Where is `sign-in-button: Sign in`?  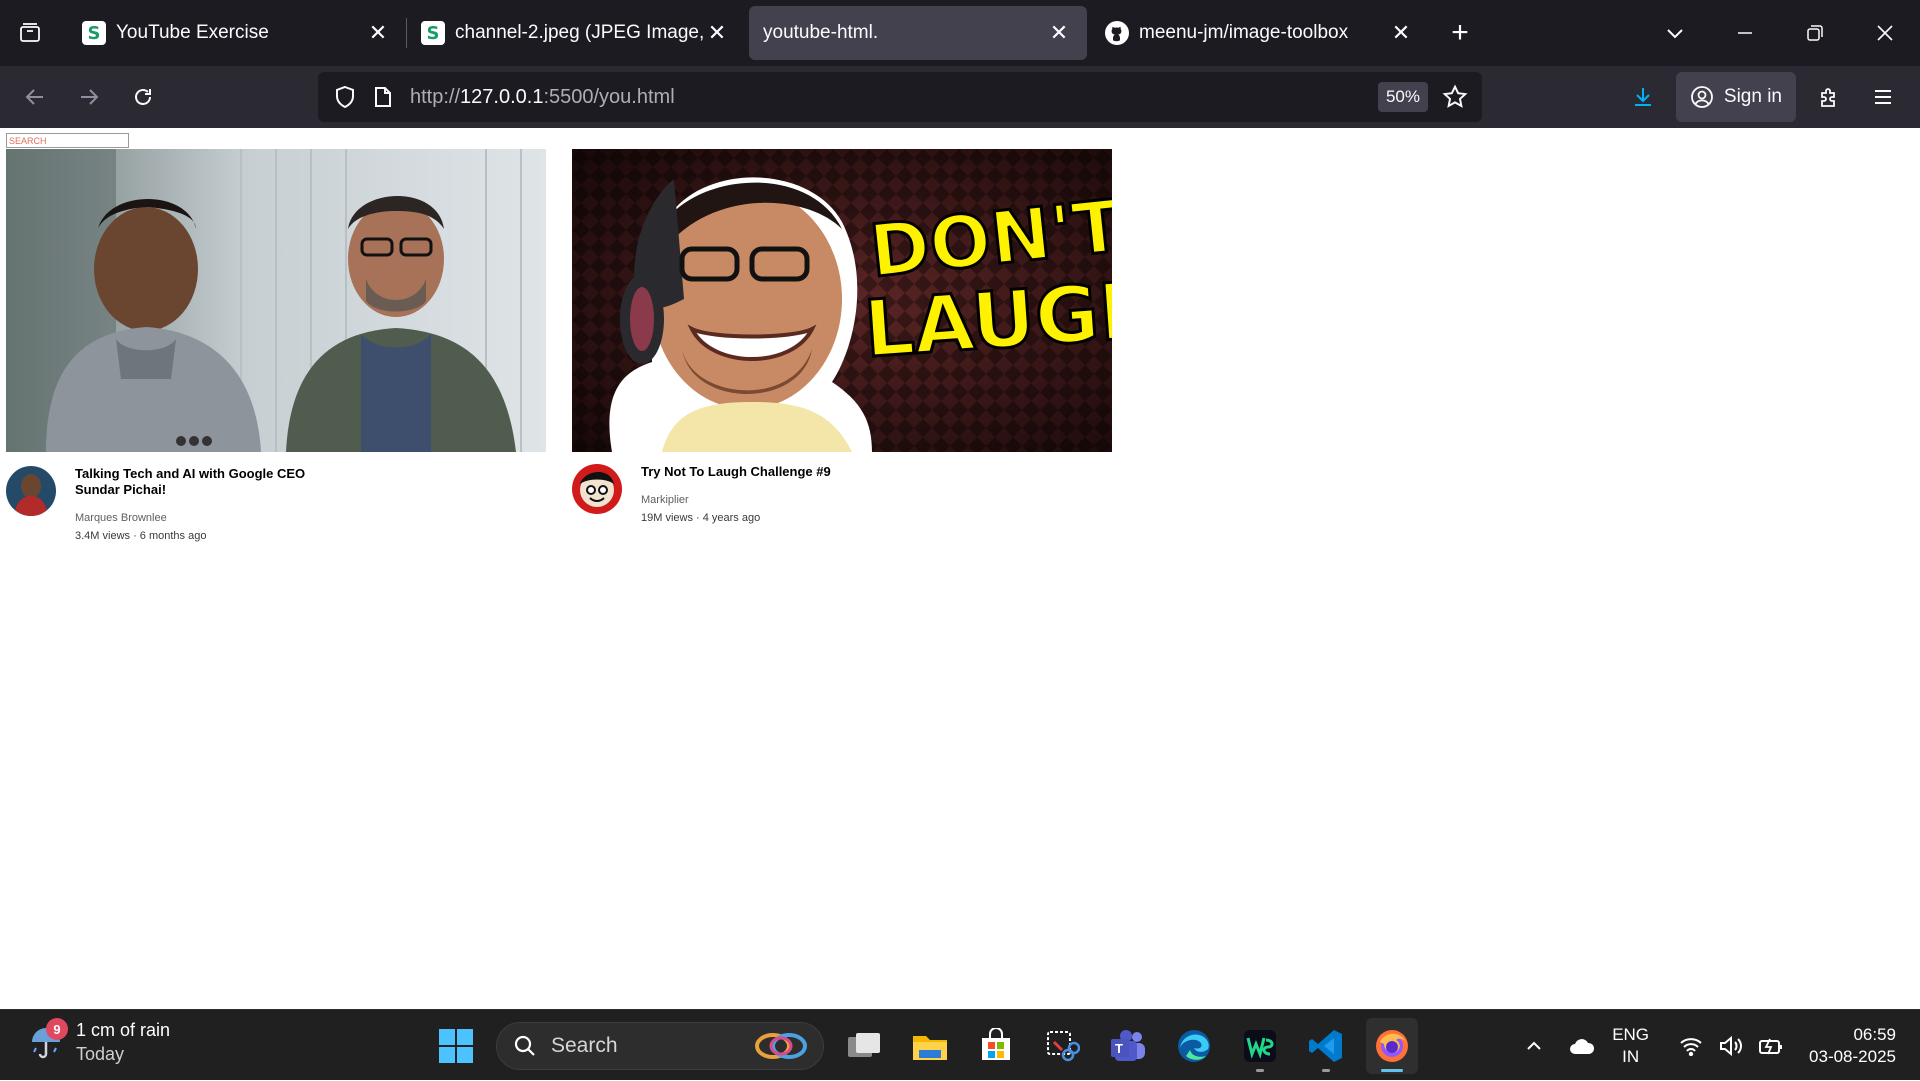
sign-in-button: Sign in is located at coordinates (1735, 97).